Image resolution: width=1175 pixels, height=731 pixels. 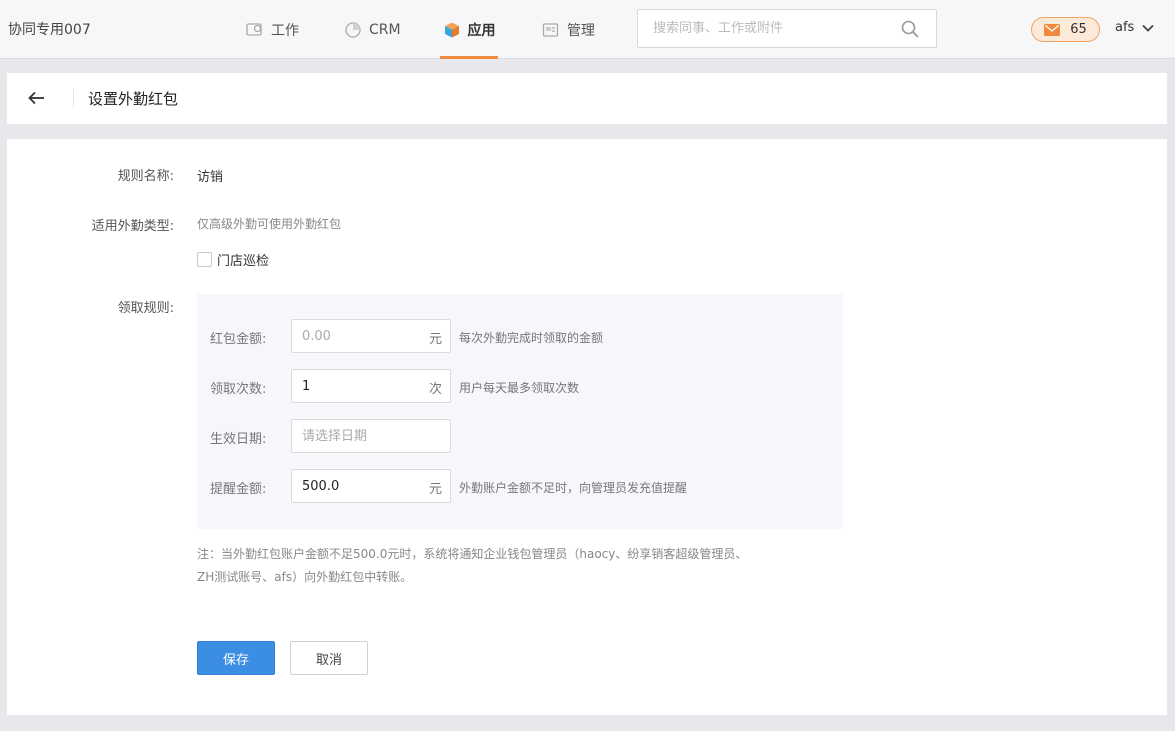 I want to click on nav-crm-label: CRM, so click(x=385, y=29).